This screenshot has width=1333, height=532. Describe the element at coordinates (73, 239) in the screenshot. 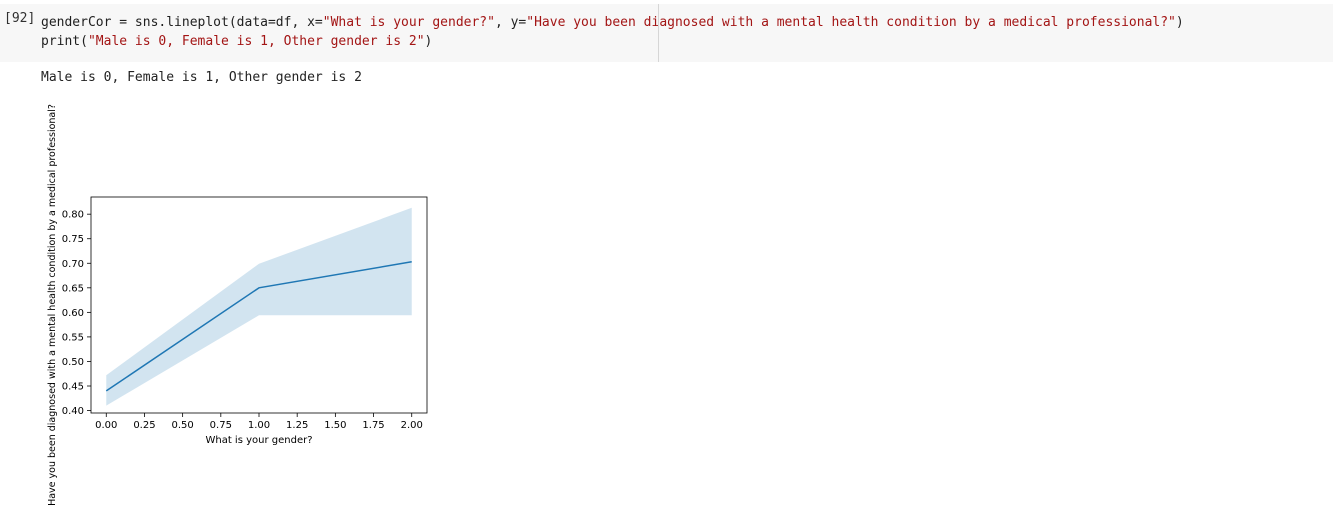

I see `y-tick-label: 0.75` at that location.